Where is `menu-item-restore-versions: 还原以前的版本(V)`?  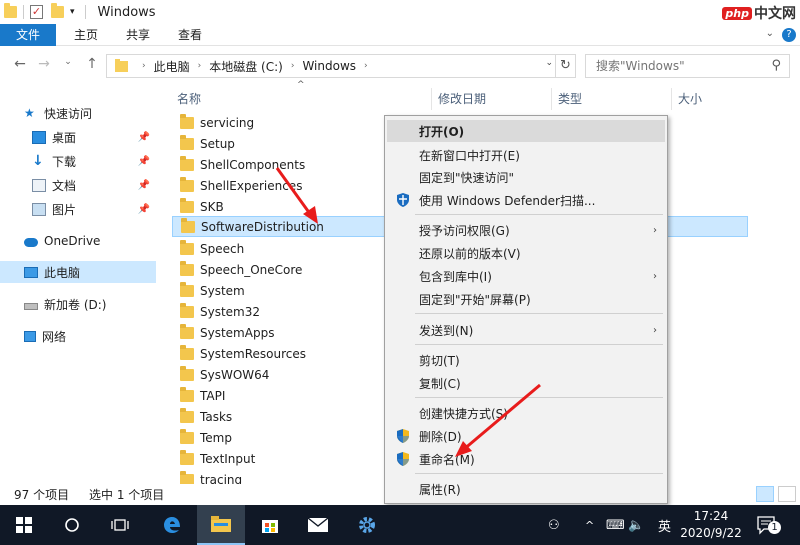 menu-item-restore-versions: 还原以前的版本(V) is located at coordinates (526, 253).